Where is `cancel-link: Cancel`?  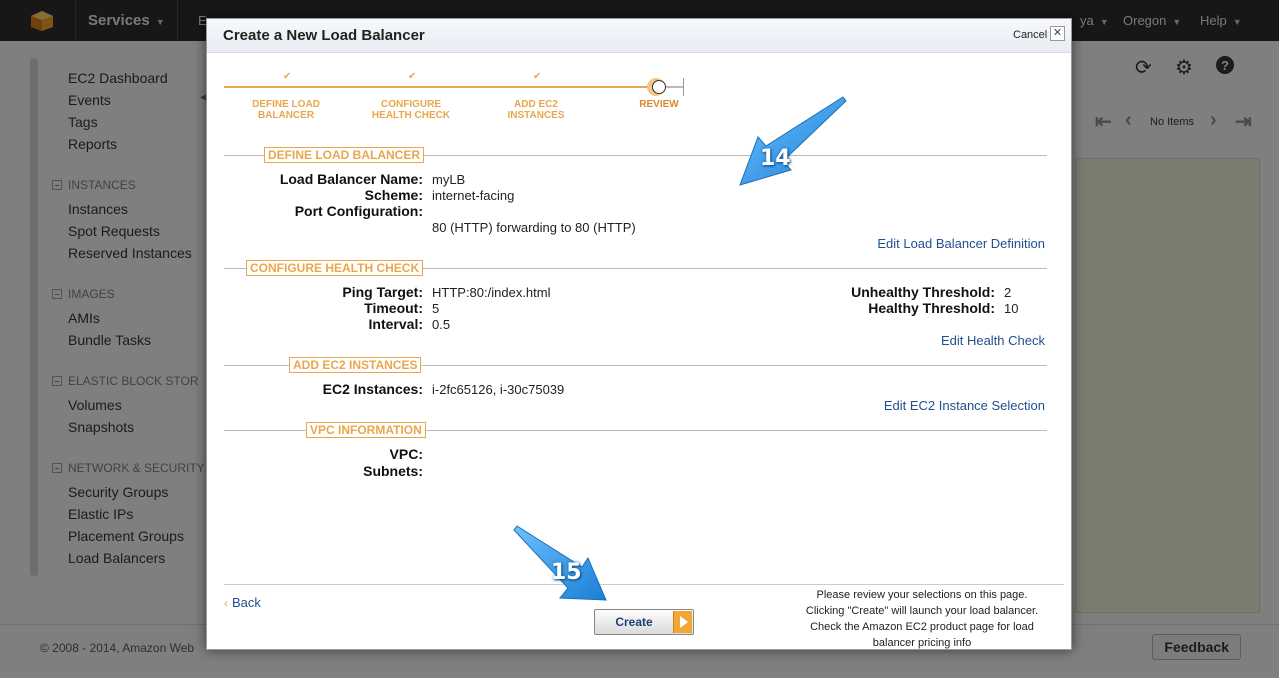 cancel-link: Cancel is located at coordinates (1030, 35).